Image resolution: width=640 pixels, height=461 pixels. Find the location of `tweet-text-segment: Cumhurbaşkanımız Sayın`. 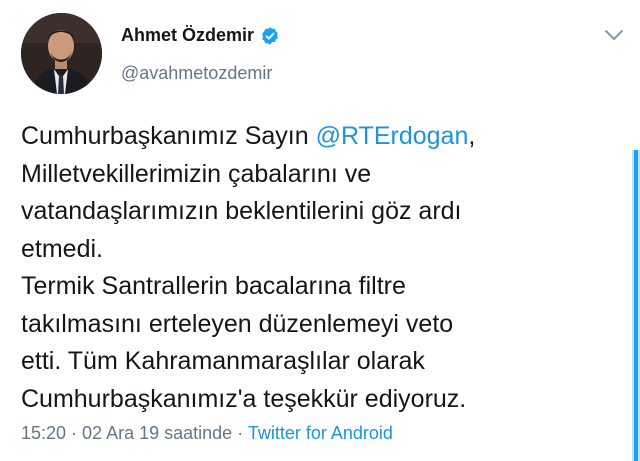

tweet-text-segment: Cumhurbaşkanımız Sayın is located at coordinates (168, 136).